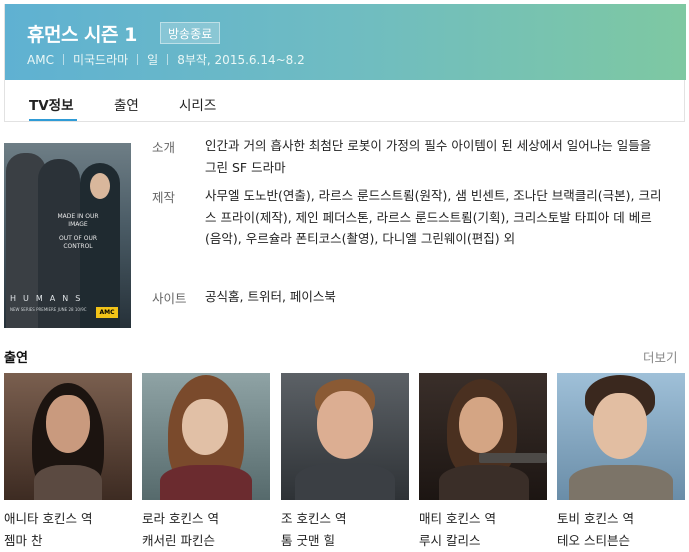 This screenshot has height=552, width=689. Describe the element at coordinates (308, 539) in the screenshot. I see `cast-name: 톰 굿맨 힐` at that location.